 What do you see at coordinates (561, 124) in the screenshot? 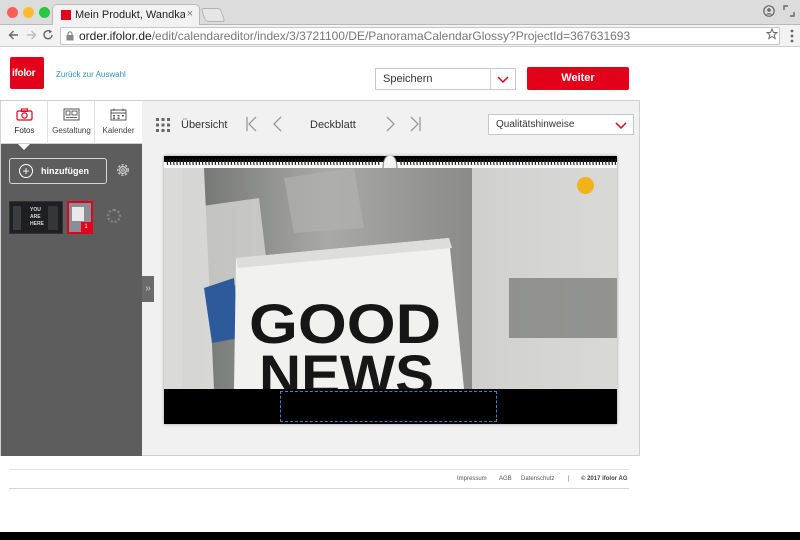
I see `quality-hints-dropdown: Qualitätshinweise` at bounding box center [561, 124].